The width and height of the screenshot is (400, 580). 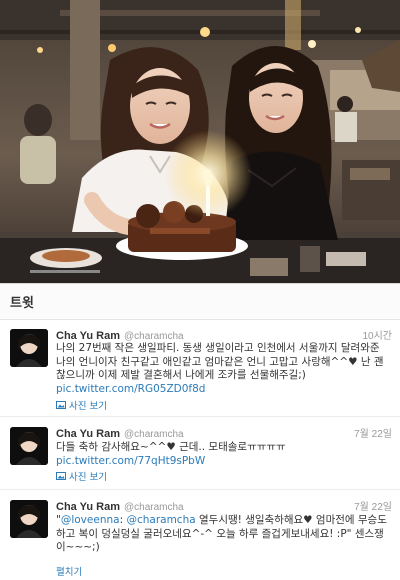 What do you see at coordinates (224, 334) in the screenshot?
I see `tweet-header: Cha Yu Ram @charamcha 10시간` at bounding box center [224, 334].